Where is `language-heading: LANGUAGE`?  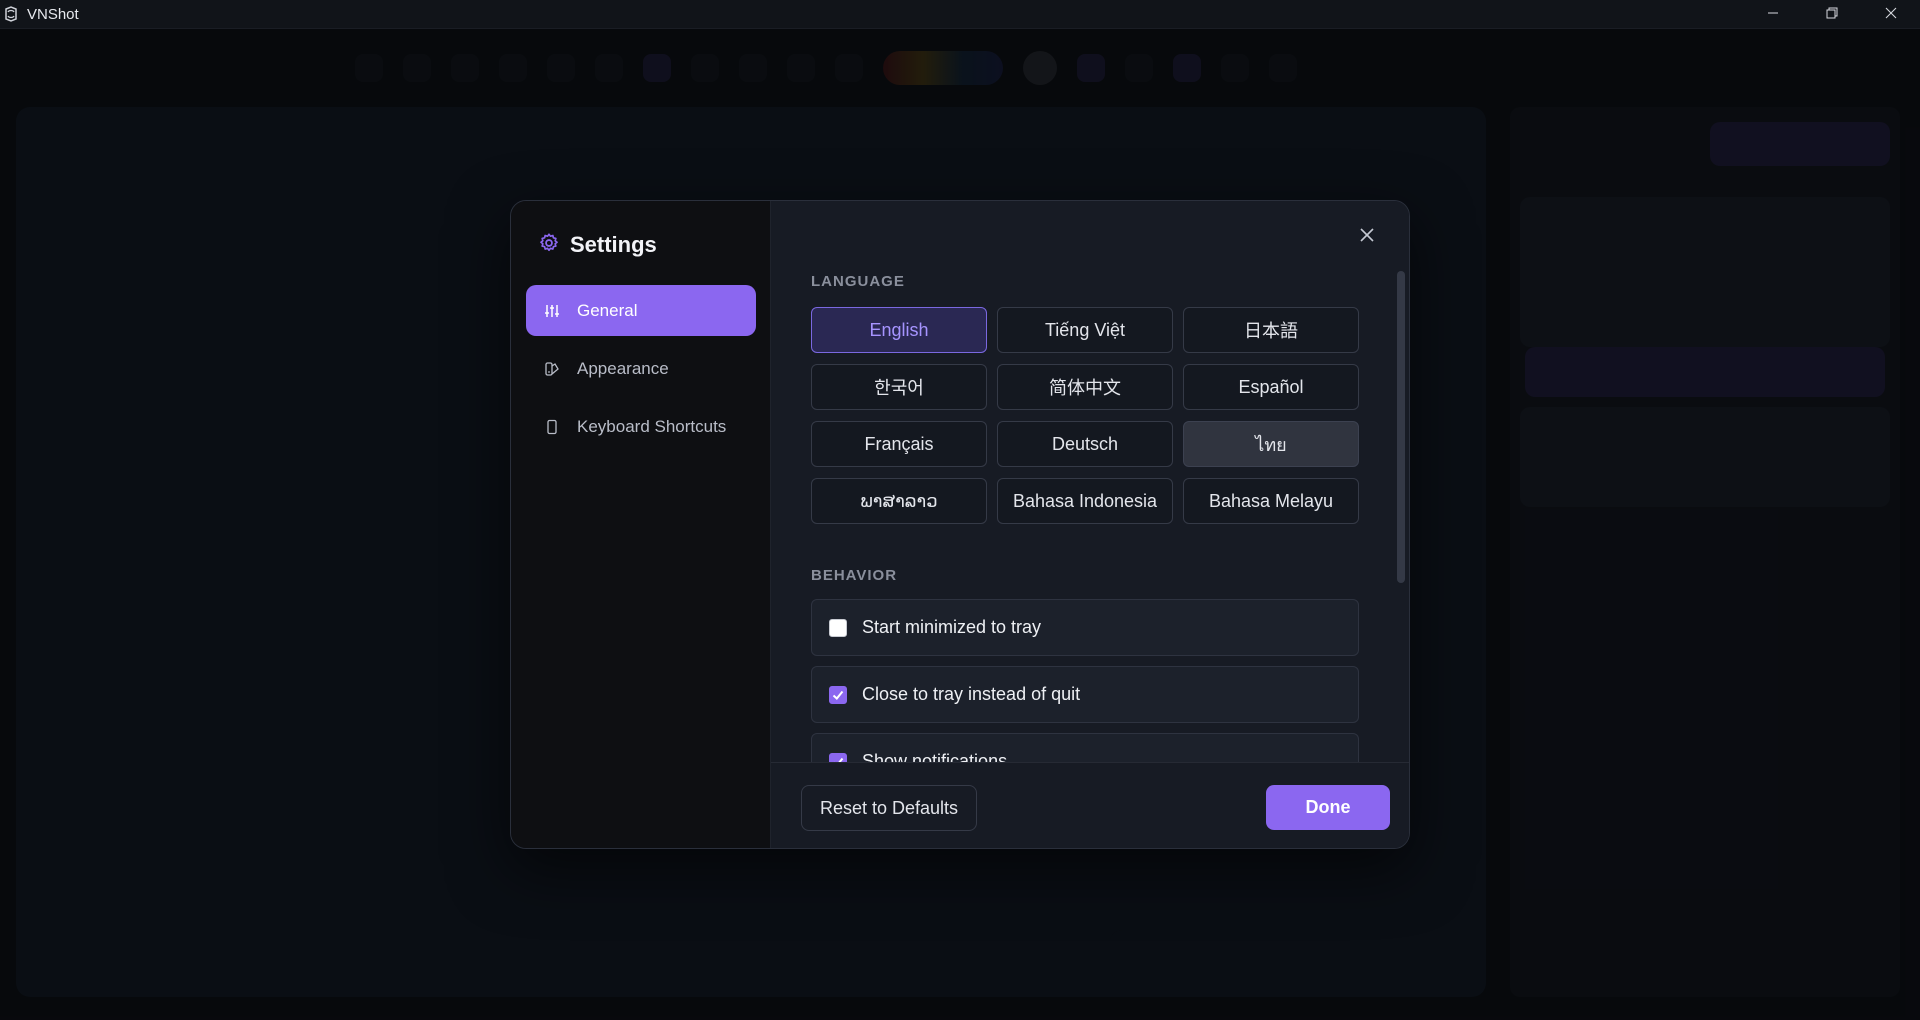
language-heading: LANGUAGE is located at coordinates (858, 281).